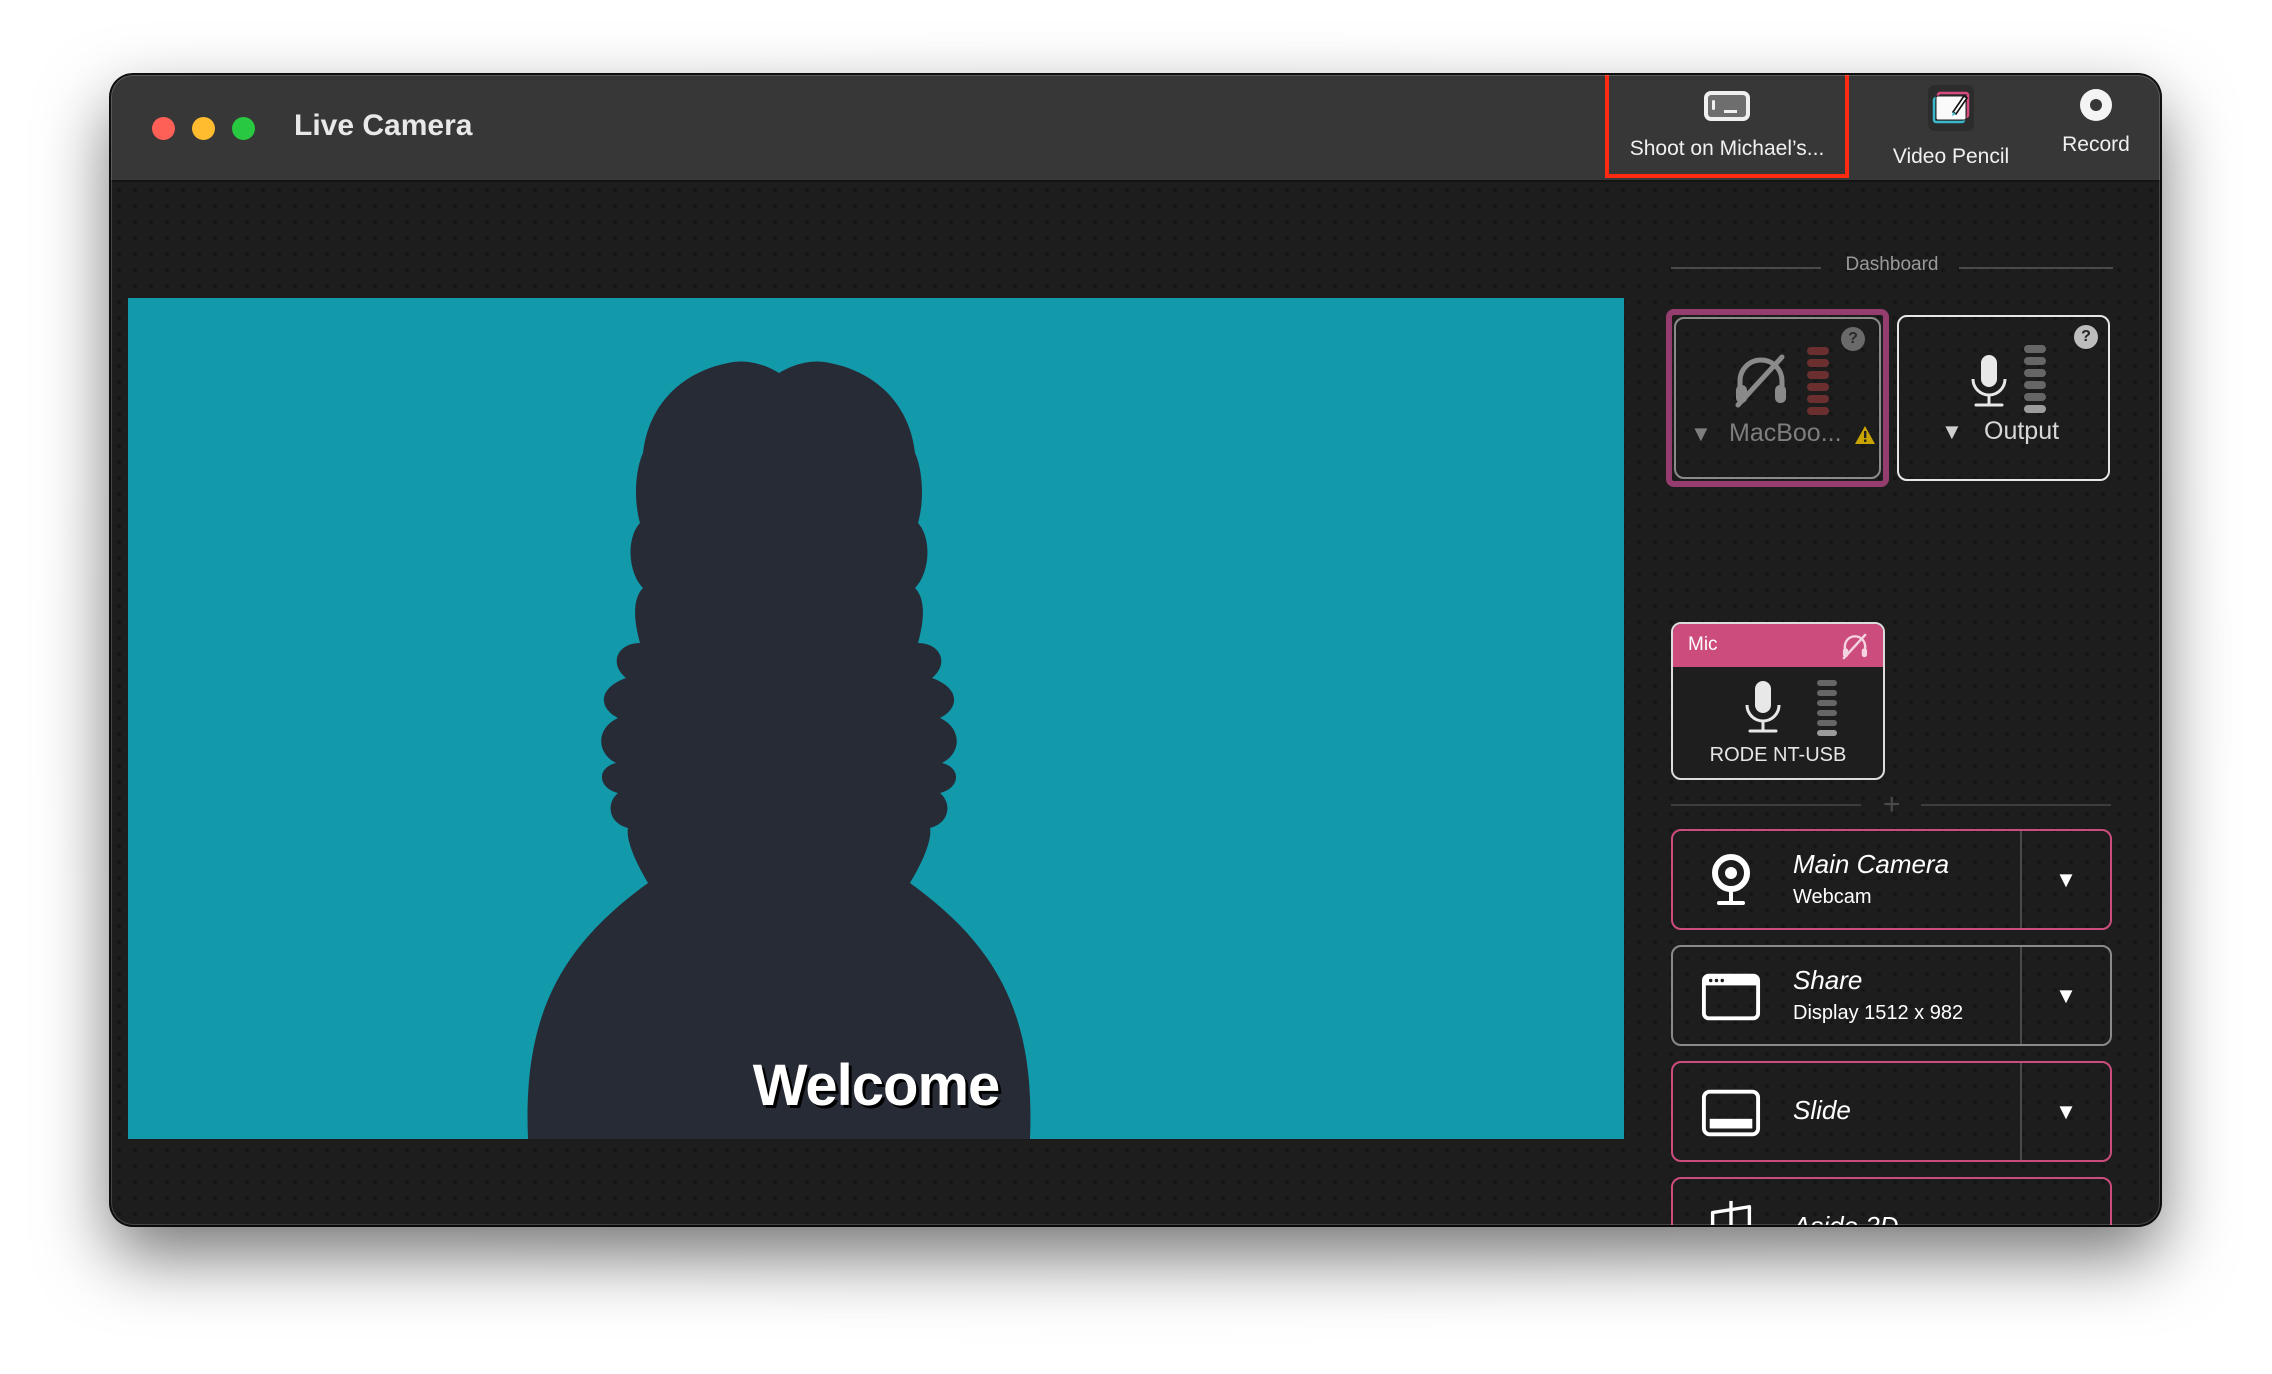 The height and width of the screenshot is (1374, 2272). Describe the element at coordinates (1891, 879) in the screenshot. I see `source-main-camera: Main Camera Webcam ▼` at that location.